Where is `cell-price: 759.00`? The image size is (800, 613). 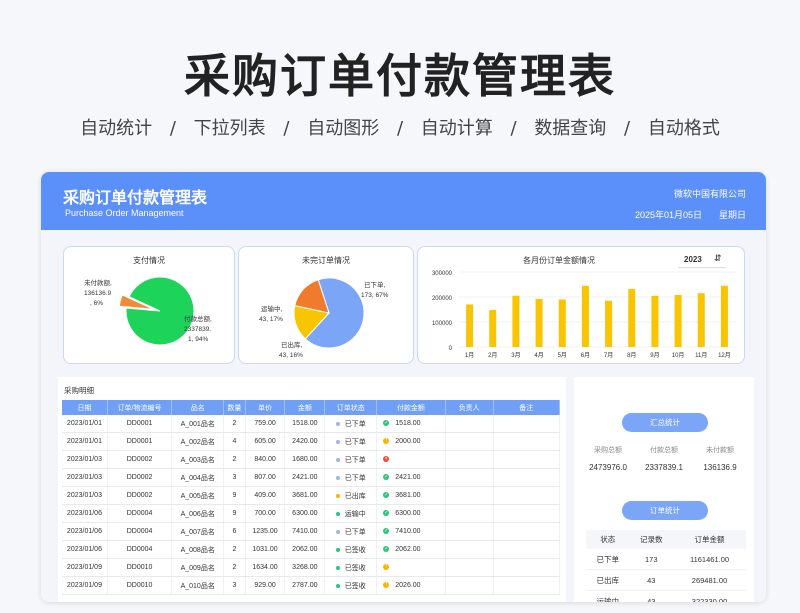
cell-price: 759.00 is located at coordinates (265, 424).